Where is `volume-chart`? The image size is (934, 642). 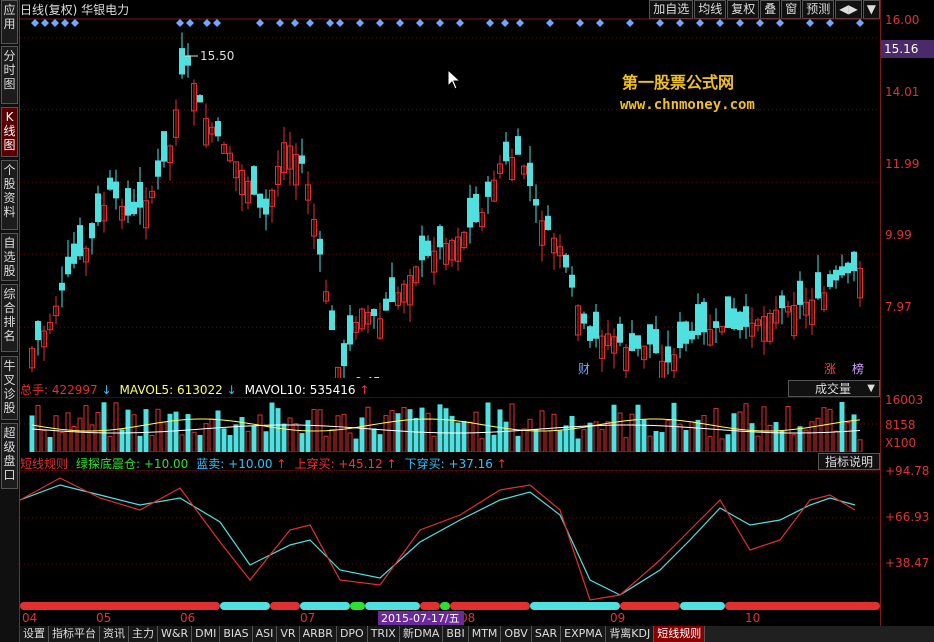
volume-chart is located at coordinates (450, 424).